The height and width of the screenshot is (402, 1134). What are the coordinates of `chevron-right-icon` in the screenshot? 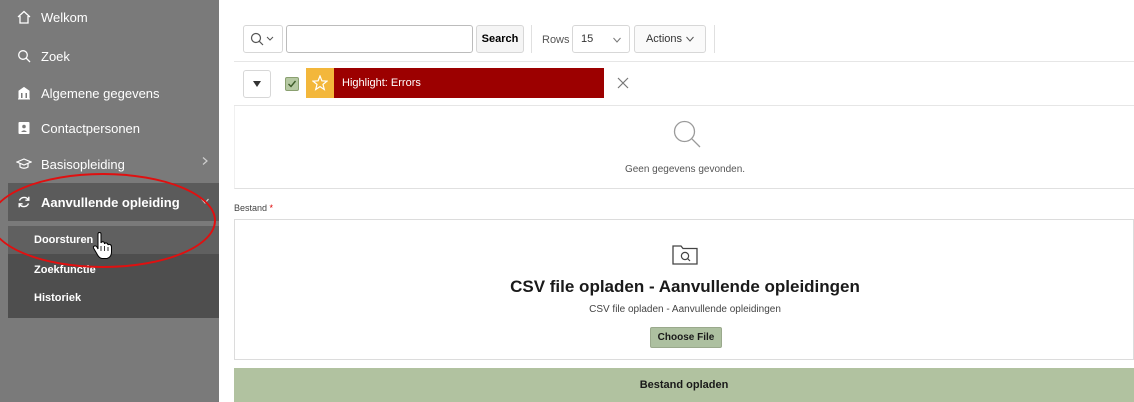 It's located at (205, 161).